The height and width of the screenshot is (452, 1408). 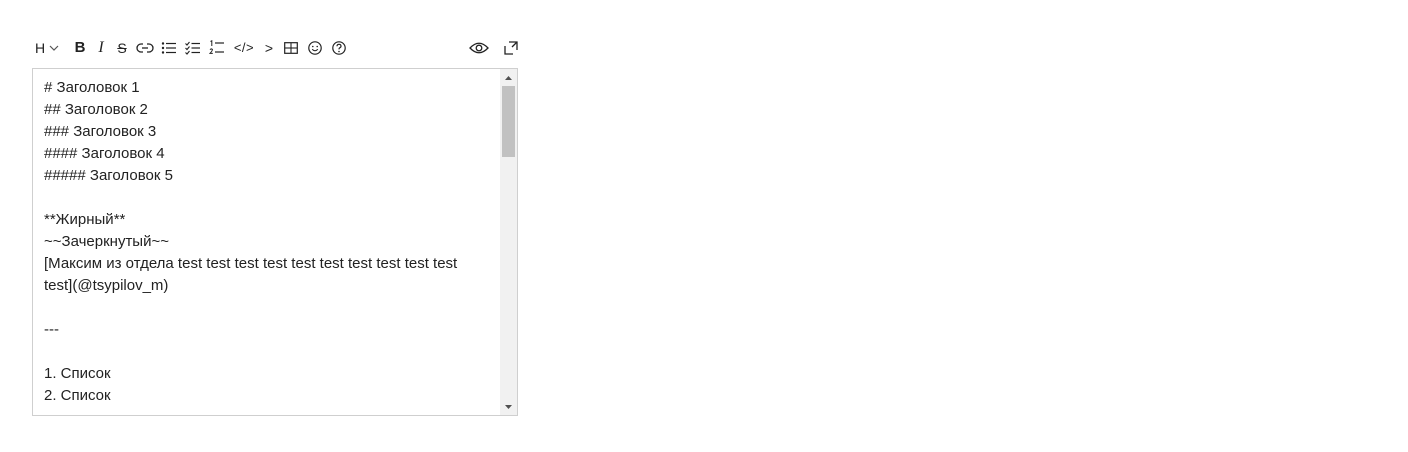 What do you see at coordinates (508, 242) in the screenshot?
I see `vertical-scrollbar` at bounding box center [508, 242].